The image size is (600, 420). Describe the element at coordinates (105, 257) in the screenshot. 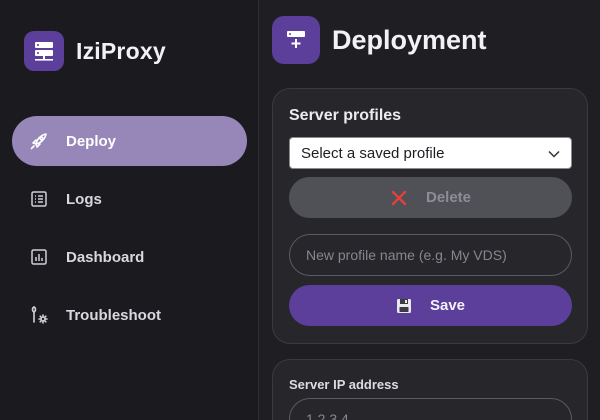

I see `nav-label-dashboard: Dashboard` at that location.